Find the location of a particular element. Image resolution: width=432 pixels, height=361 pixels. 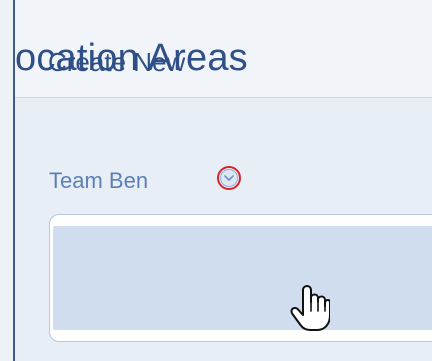

hand-pointer-icon is located at coordinates (309, 309).